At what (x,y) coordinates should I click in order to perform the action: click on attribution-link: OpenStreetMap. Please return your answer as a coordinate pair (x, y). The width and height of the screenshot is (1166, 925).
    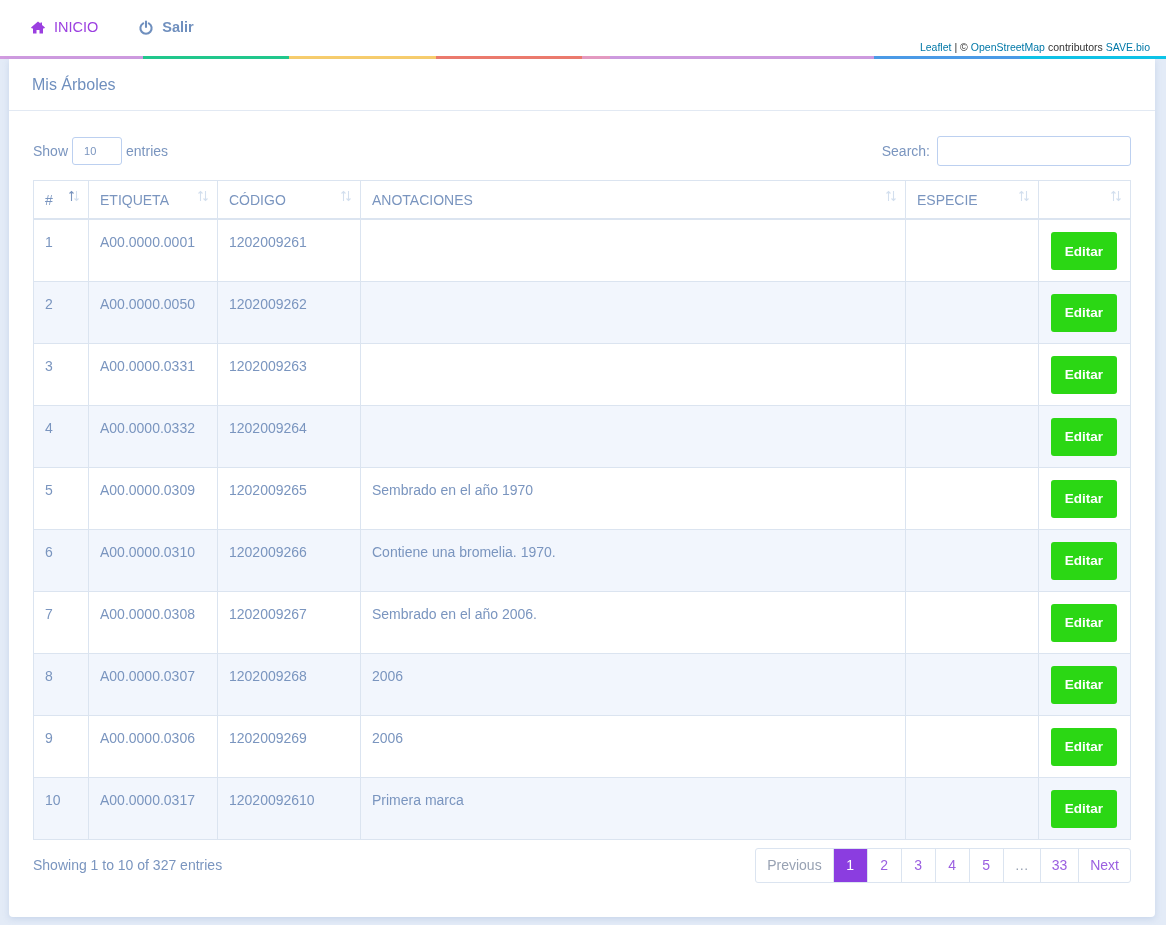
    Looking at the image, I should click on (1007, 47).